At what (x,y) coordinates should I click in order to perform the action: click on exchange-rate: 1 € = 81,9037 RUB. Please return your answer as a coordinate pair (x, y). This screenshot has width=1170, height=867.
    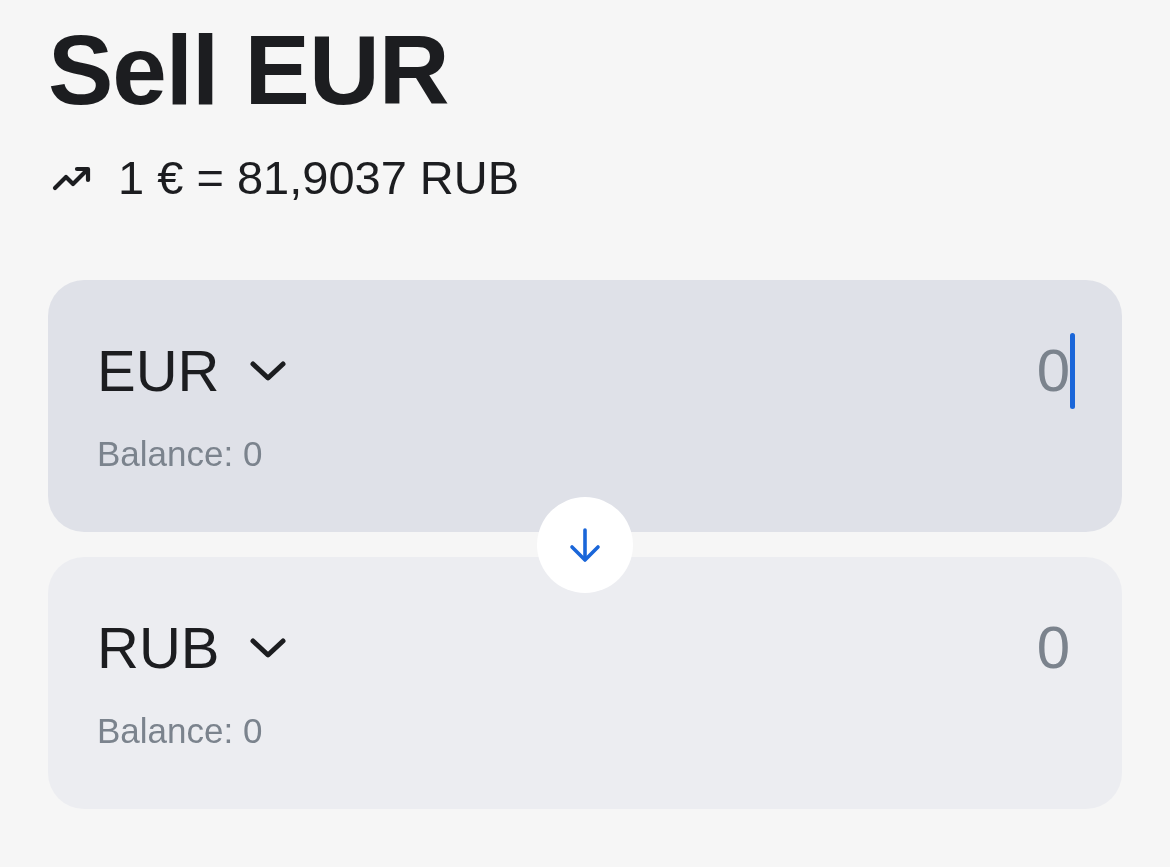
    Looking at the image, I should click on (319, 178).